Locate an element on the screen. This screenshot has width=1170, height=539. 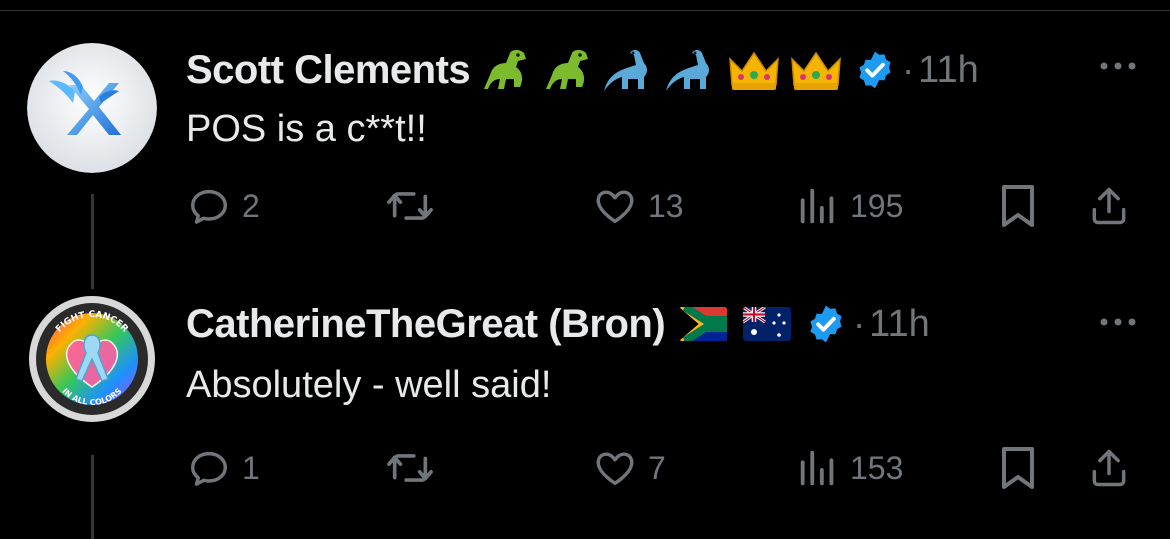
australia-flag-emoji-icon is located at coordinates (767, 324).